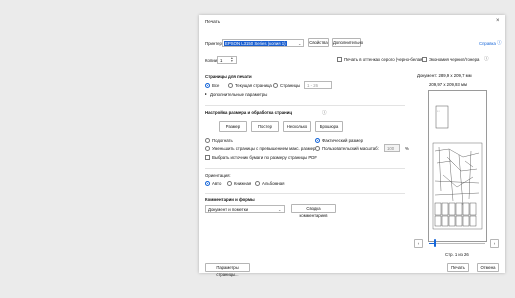 Image resolution: width=515 pixels, height=298 pixels. Describe the element at coordinates (407, 148) in the screenshot. I see `percent-sign: %` at that location.